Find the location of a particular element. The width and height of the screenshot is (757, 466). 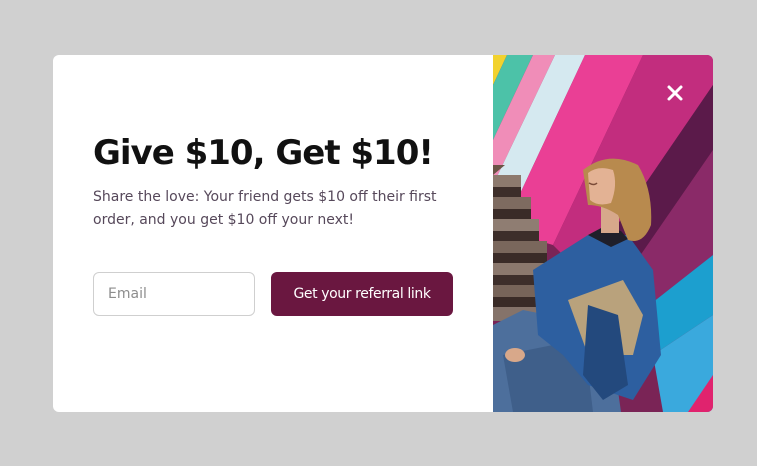

referral-form: Get your referral link is located at coordinates (273, 294).